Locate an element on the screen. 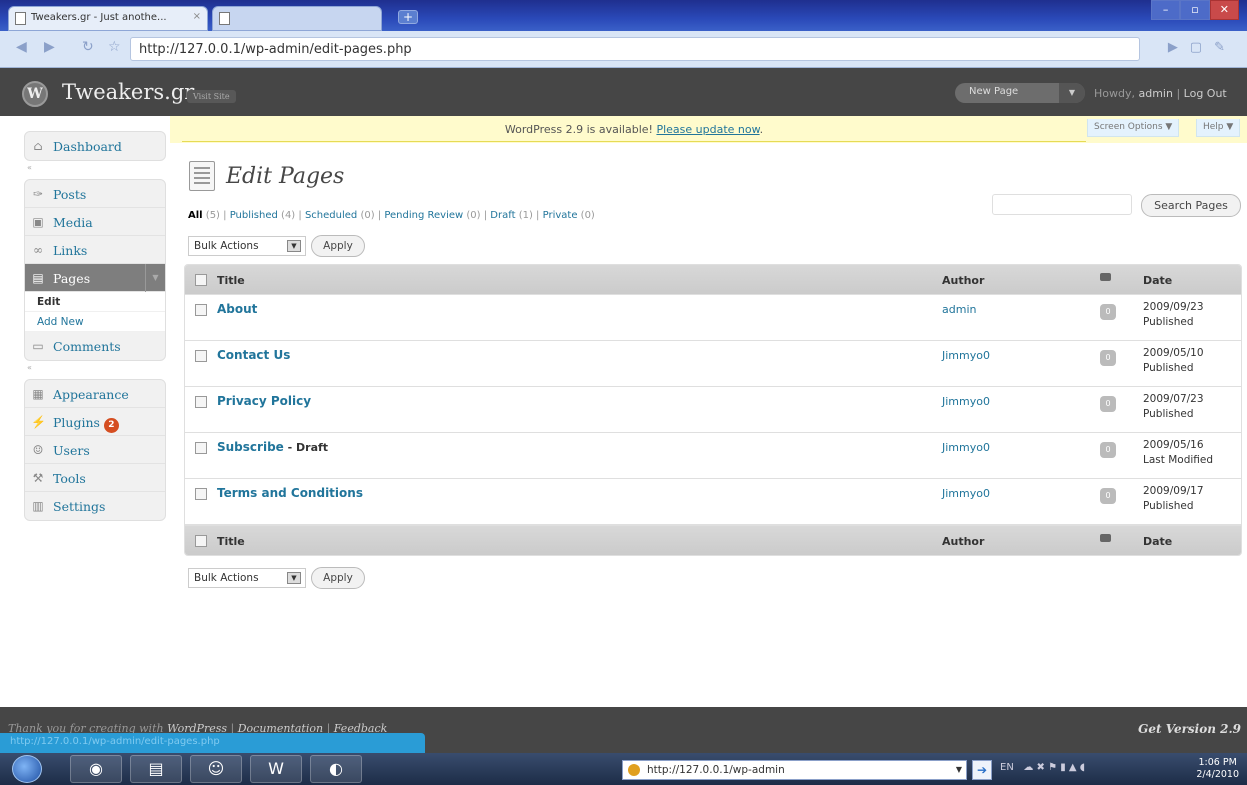 This screenshot has height=785, width=1247. filter-draft: Draft is located at coordinates (502, 215).